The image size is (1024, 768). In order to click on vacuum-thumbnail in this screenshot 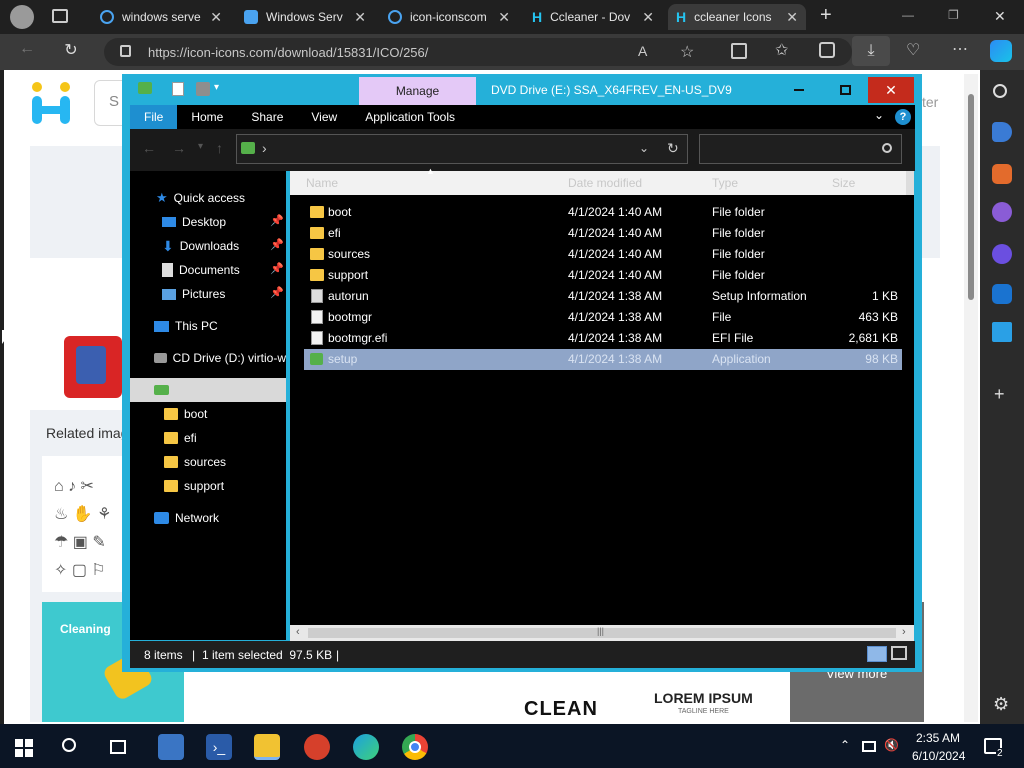, I will do `click(409, 697)`.